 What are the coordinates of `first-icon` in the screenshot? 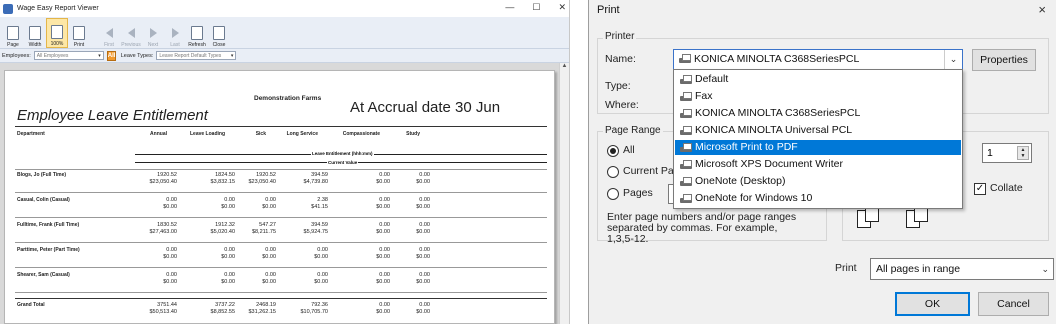 It's located at (109, 33).